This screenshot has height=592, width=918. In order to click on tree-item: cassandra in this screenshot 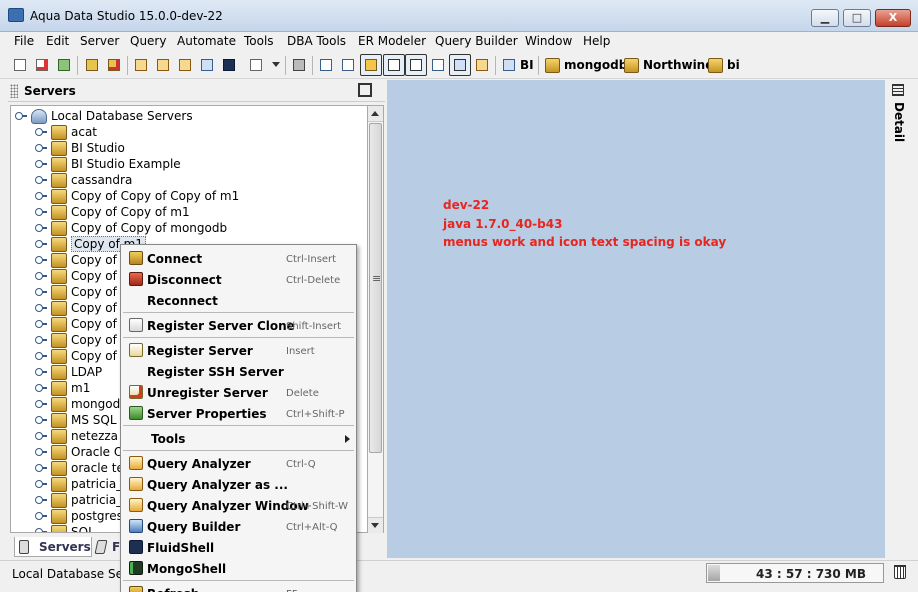, I will do `click(189, 180)`.